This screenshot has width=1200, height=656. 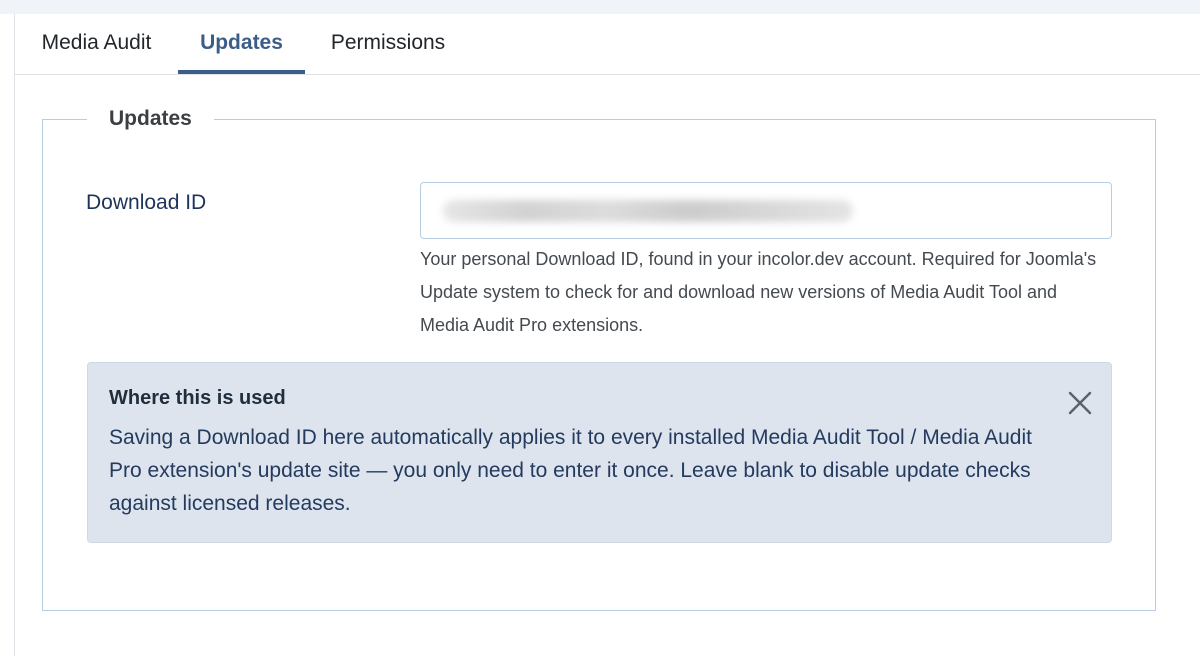 I want to click on tab-bar: Media Audit Updates Permissions, so click(x=607, y=44).